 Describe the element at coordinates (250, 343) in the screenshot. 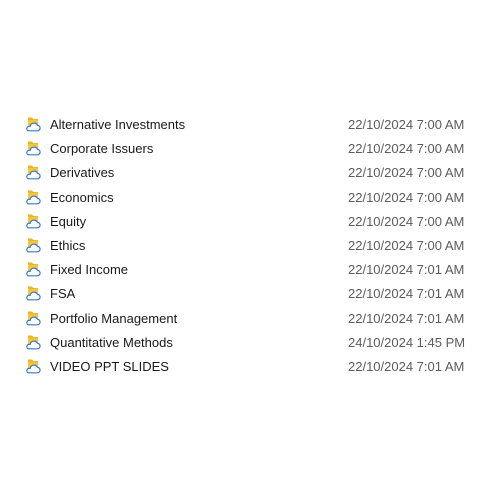

I see `file-row-quantitative-methods: Quantitative Methods 24/10/2024 1:45 PM` at that location.